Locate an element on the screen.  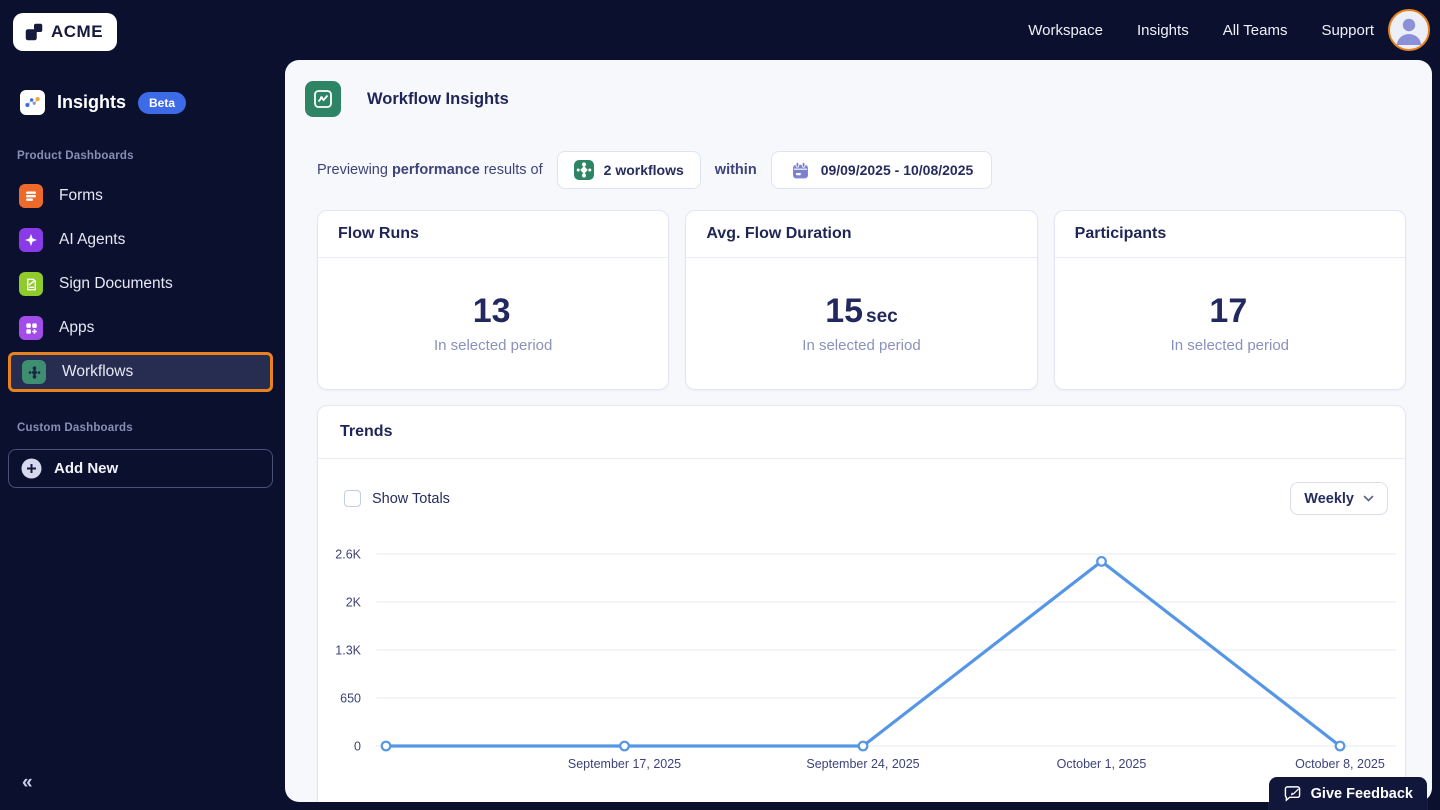
person-icon is located at coordinates (1409, 31).